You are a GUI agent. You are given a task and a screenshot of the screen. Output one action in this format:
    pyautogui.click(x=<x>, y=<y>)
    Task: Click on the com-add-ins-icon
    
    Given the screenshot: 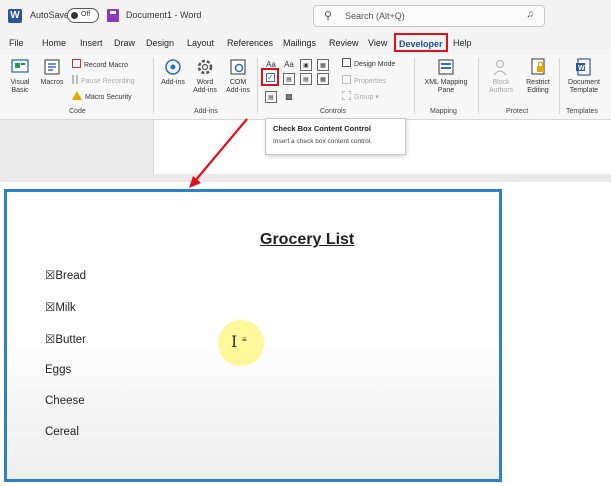 What is the action you would take?
    pyautogui.click(x=238, y=67)
    